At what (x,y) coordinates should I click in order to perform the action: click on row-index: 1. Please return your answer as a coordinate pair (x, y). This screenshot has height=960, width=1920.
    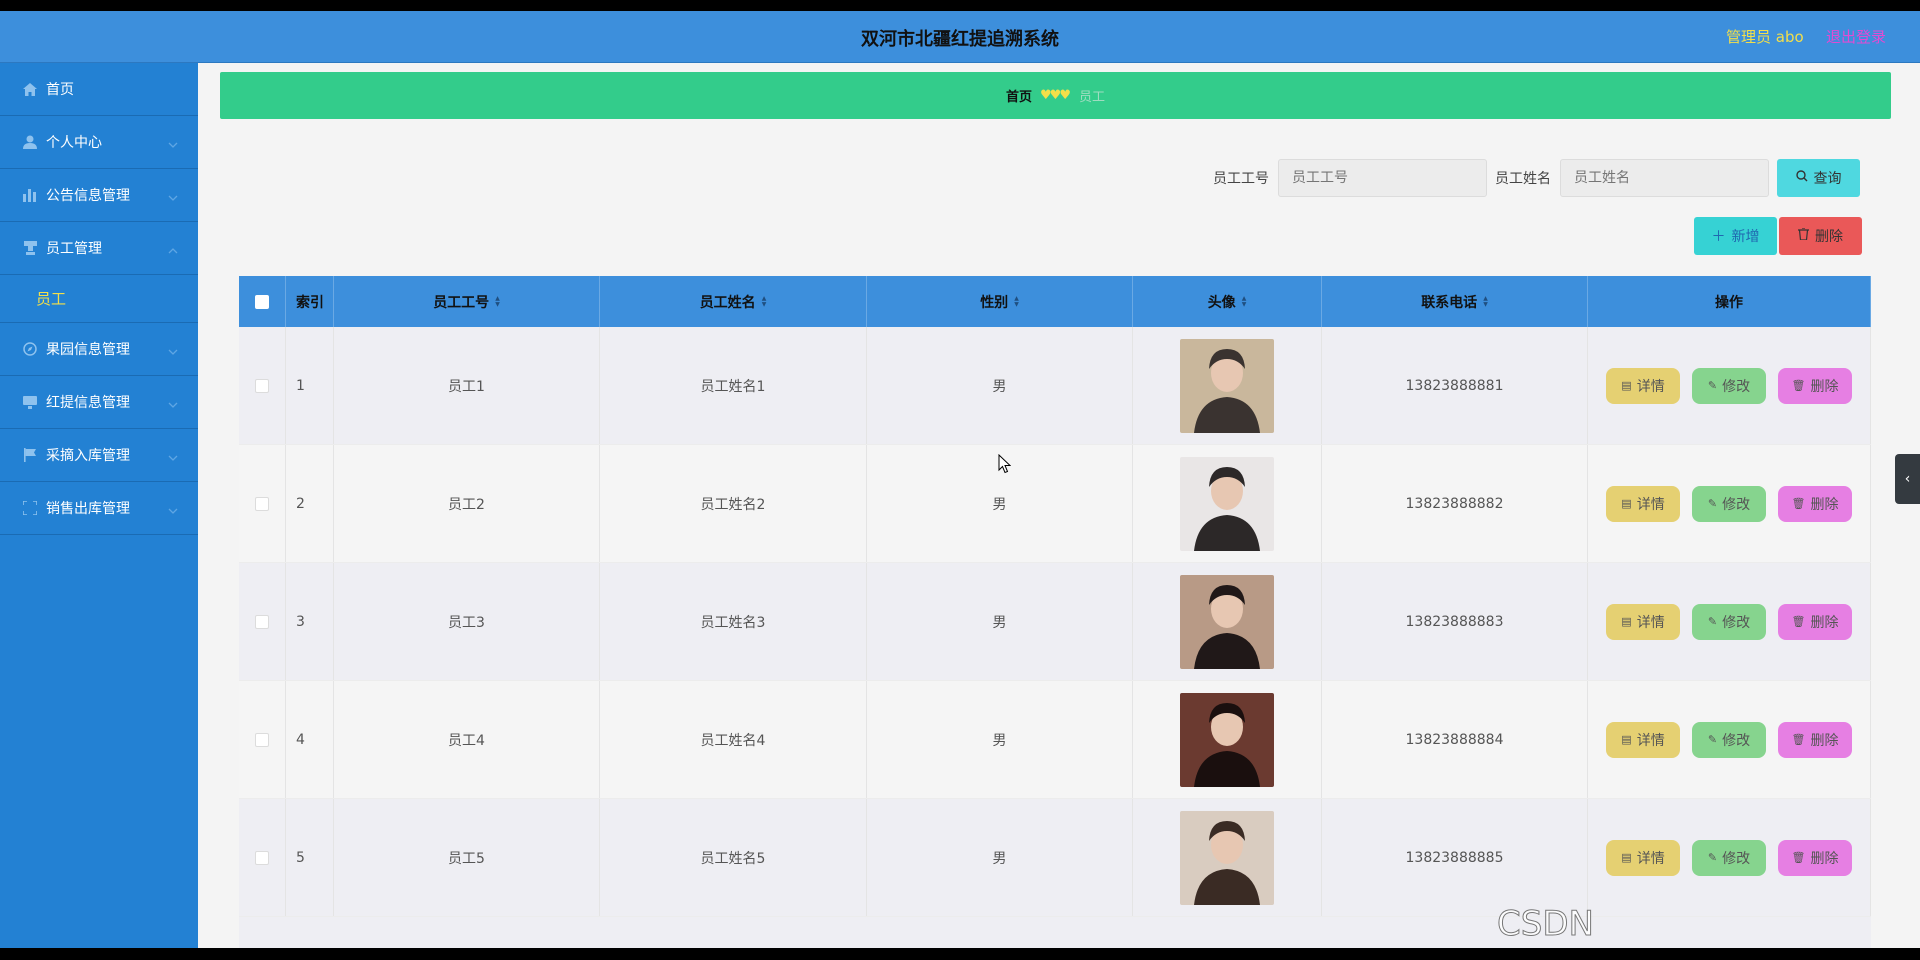
    Looking at the image, I should click on (310, 385).